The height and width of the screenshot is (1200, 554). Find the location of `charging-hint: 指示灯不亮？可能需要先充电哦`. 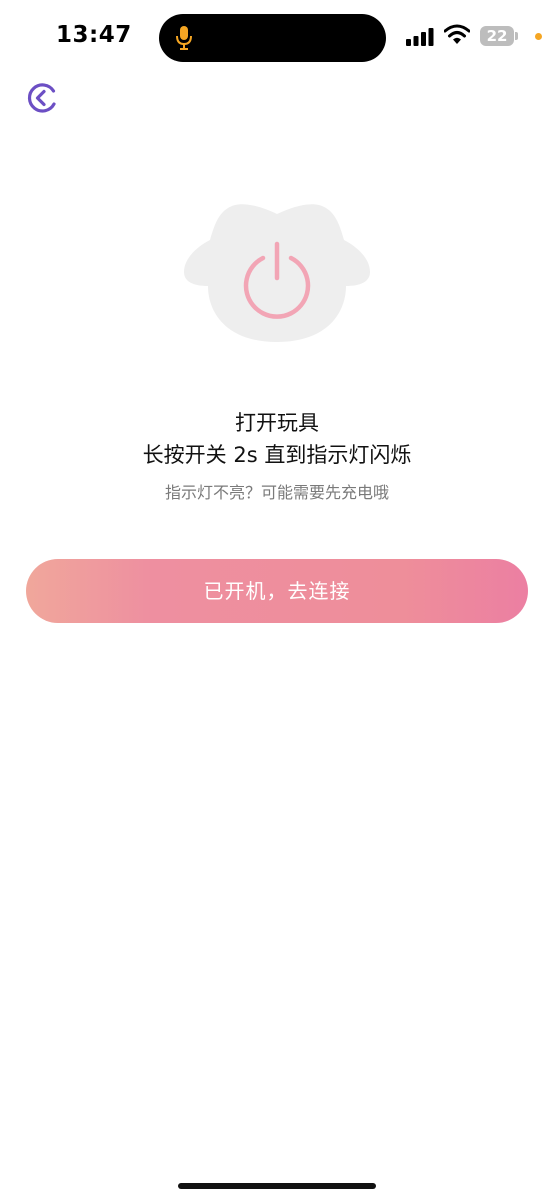

charging-hint: 指示灯不亮？可能需要先充电哦 is located at coordinates (276, 492).